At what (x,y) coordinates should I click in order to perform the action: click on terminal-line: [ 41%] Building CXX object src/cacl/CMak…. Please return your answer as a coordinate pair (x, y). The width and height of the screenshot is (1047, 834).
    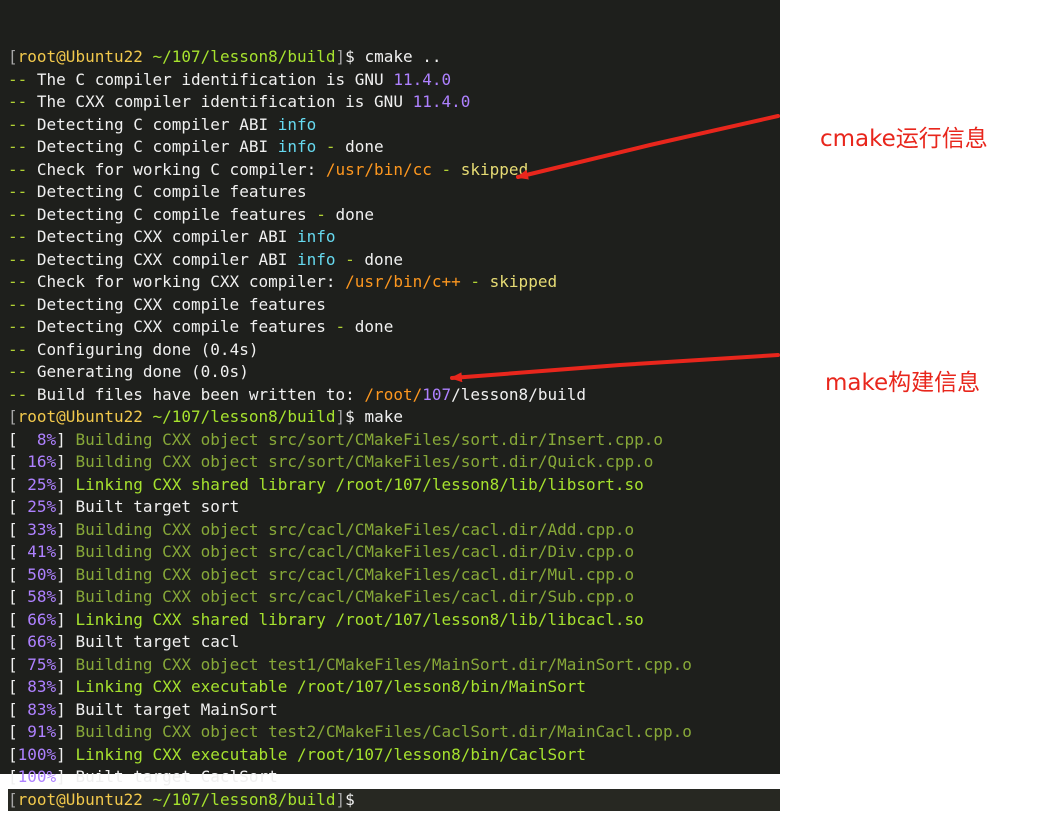
    Looking at the image, I should click on (394, 552).